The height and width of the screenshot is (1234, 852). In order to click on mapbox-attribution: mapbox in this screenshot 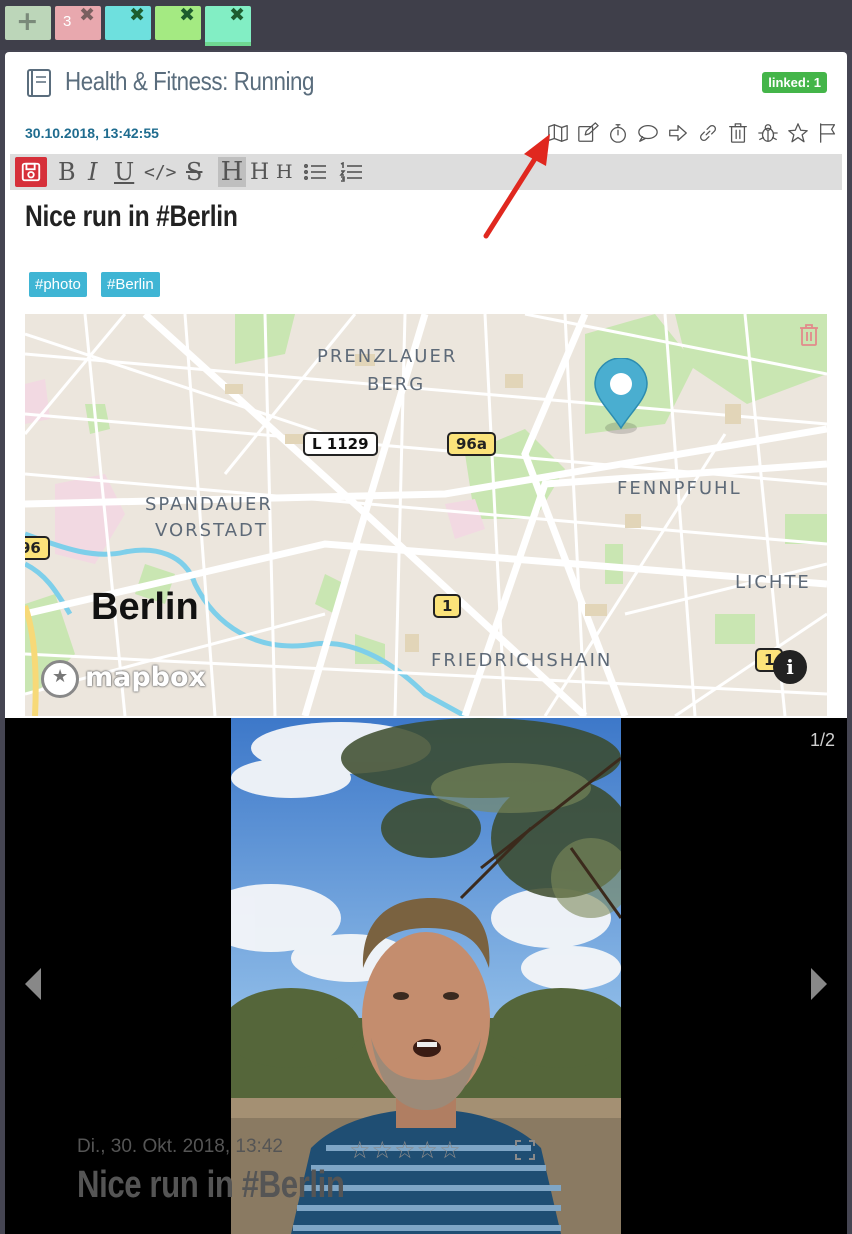, I will do `click(145, 677)`.